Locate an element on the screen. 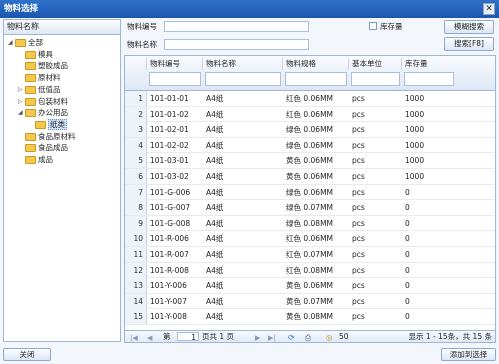  page-prefix: 第 is located at coordinates (167, 336).